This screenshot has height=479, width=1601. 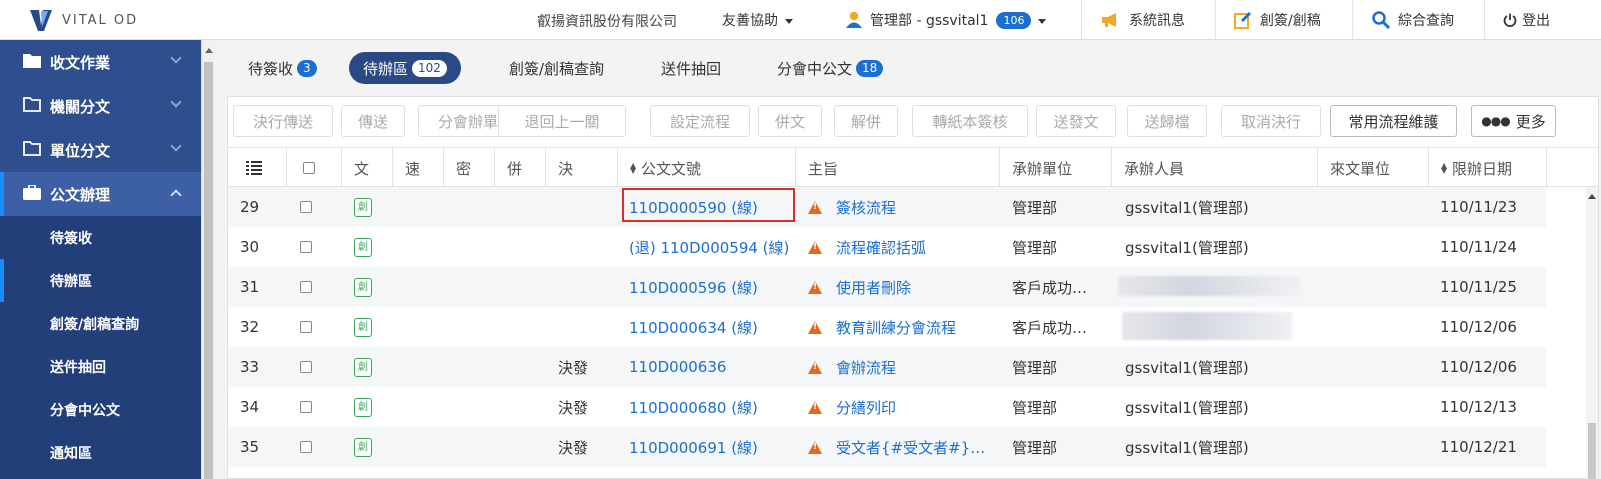 I want to click on more-button: ●●● 更多, so click(x=1513, y=121).